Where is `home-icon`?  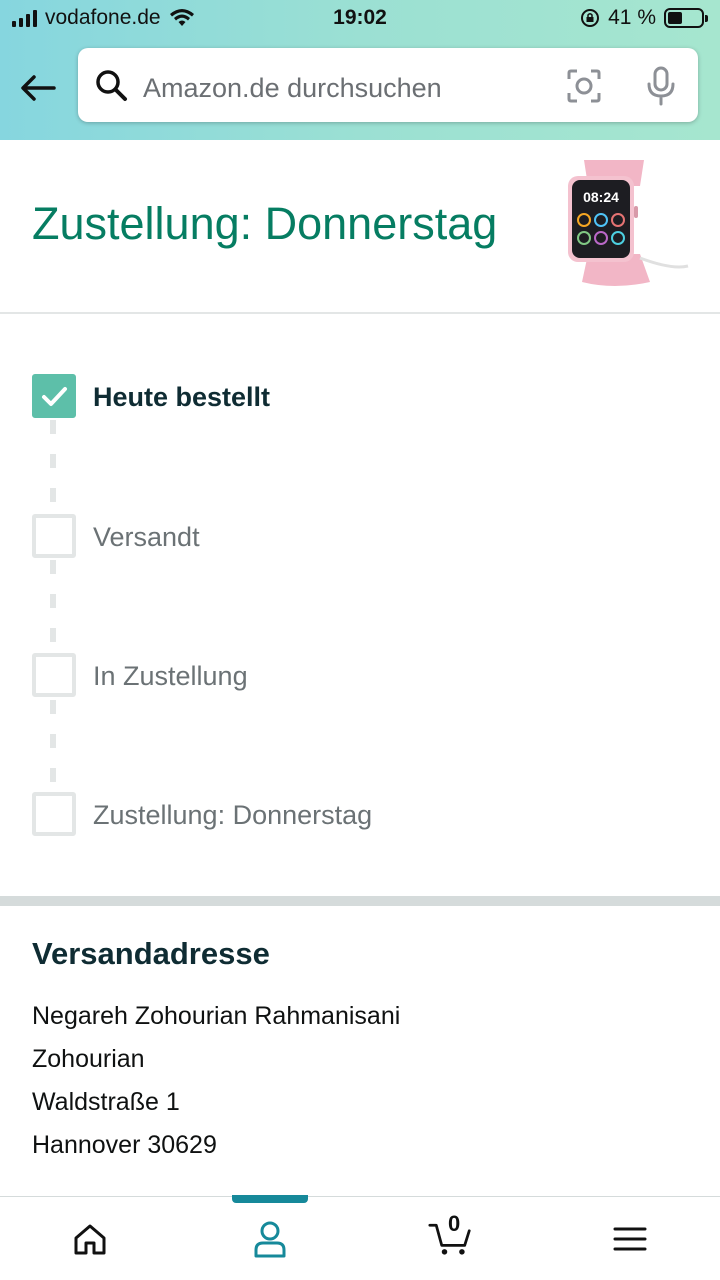
home-icon is located at coordinates (90, 1239).